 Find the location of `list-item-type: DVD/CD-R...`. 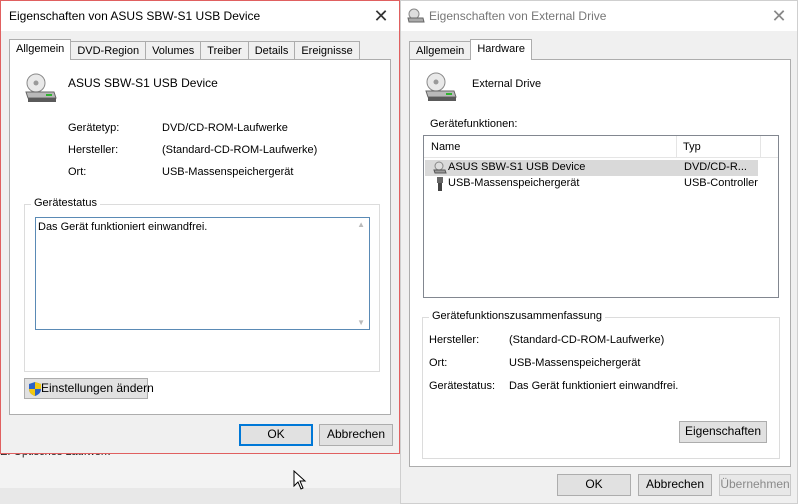

list-item-type: DVD/CD-R... is located at coordinates (715, 167).